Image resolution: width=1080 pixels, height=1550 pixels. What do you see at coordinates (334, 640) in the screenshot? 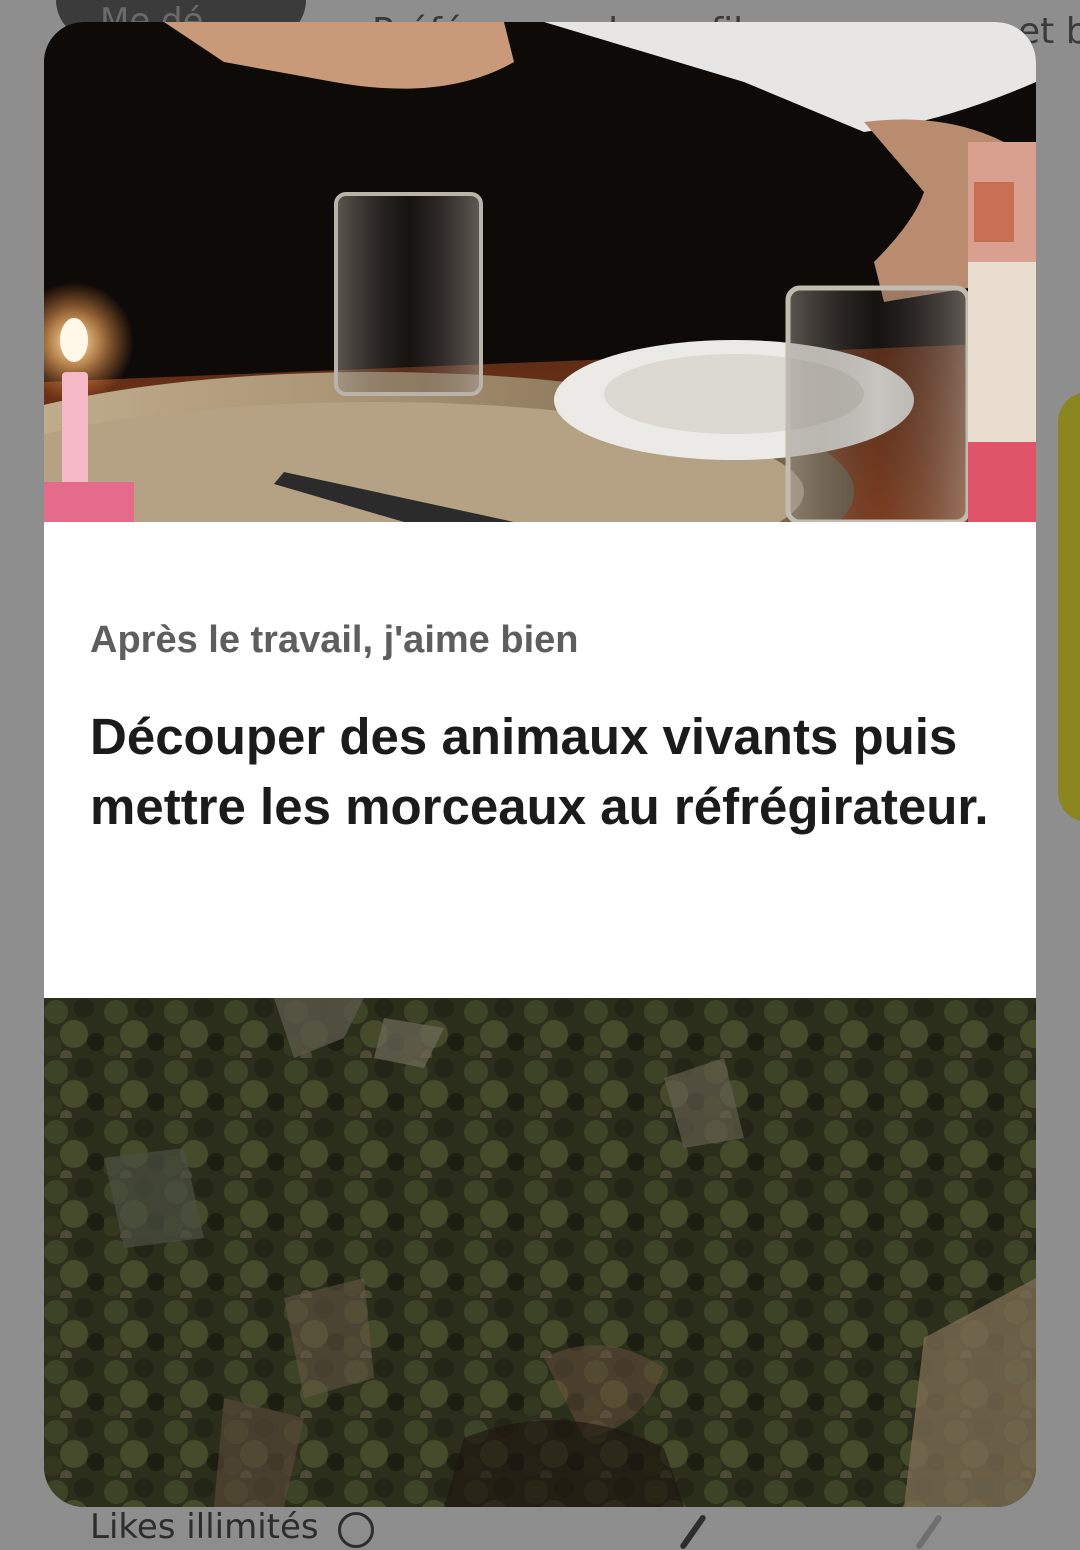
I see `prompt-question: Après le travail, j'aime bien` at bounding box center [334, 640].